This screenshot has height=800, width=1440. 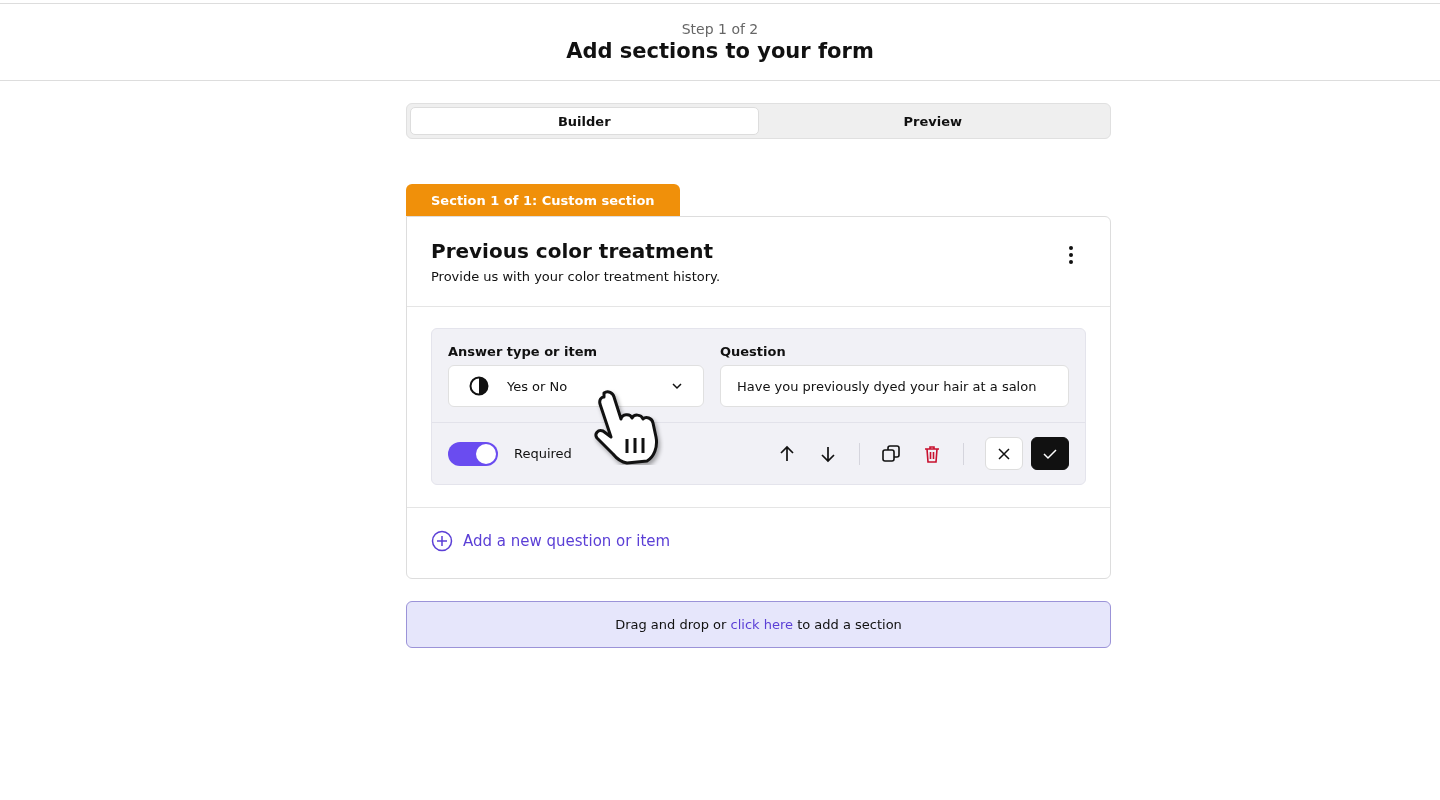 I want to click on cancel-button, so click(x=1004, y=453).